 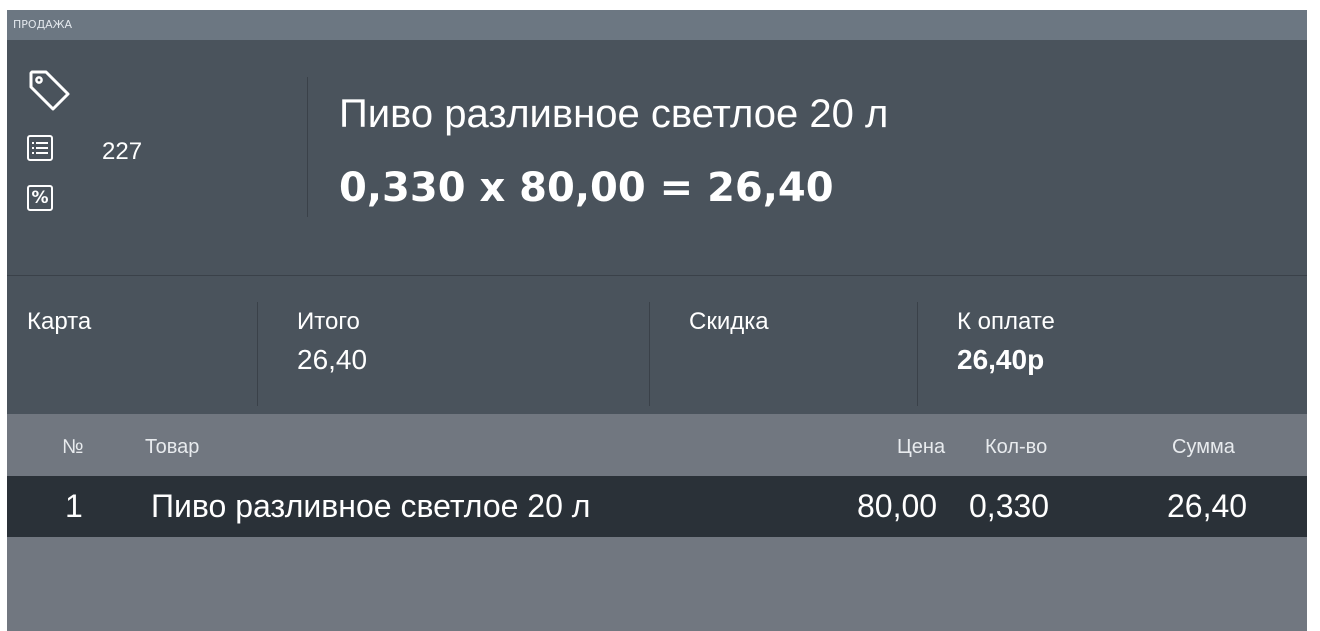 What do you see at coordinates (657, 25) in the screenshot?
I see `window-title: ПРОДАЖА` at bounding box center [657, 25].